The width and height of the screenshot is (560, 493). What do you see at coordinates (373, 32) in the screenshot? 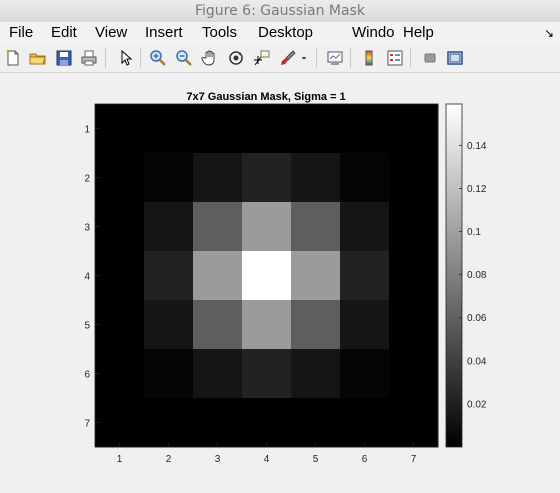
I see `menu-window: Windo` at bounding box center [373, 32].